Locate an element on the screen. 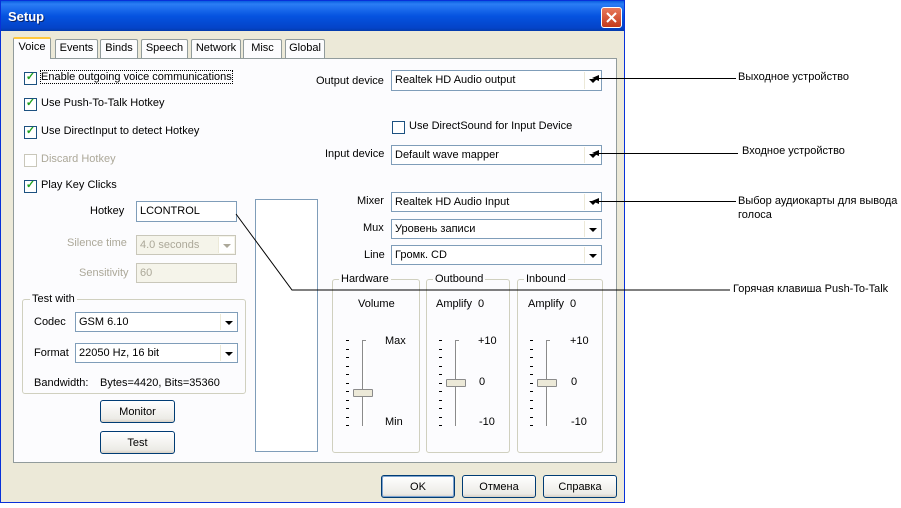 The image size is (901, 508). tab-voice: Voice is located at coordinates (32, 48).